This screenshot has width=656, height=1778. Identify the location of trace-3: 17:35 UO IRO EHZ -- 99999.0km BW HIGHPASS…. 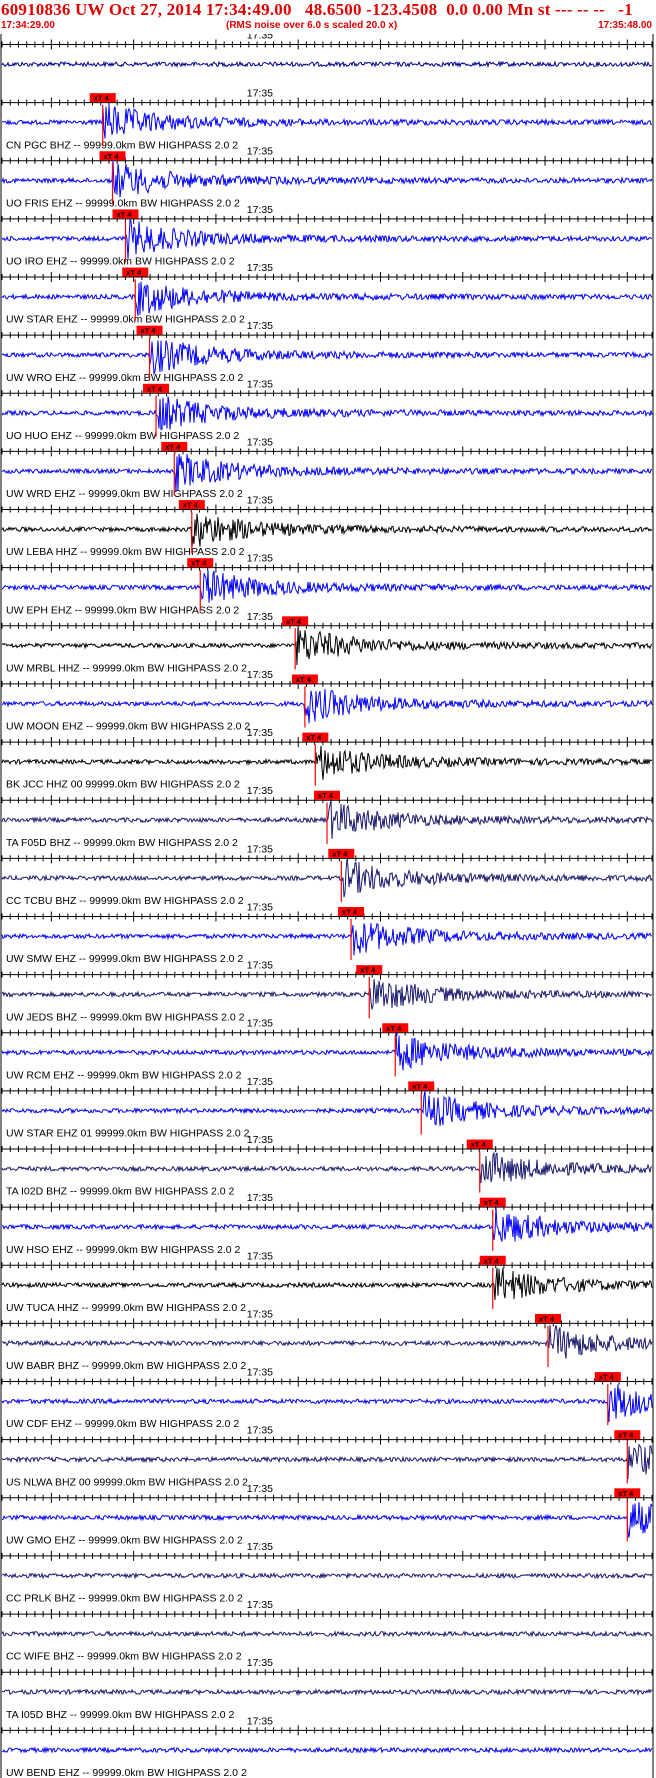
(327, 236).